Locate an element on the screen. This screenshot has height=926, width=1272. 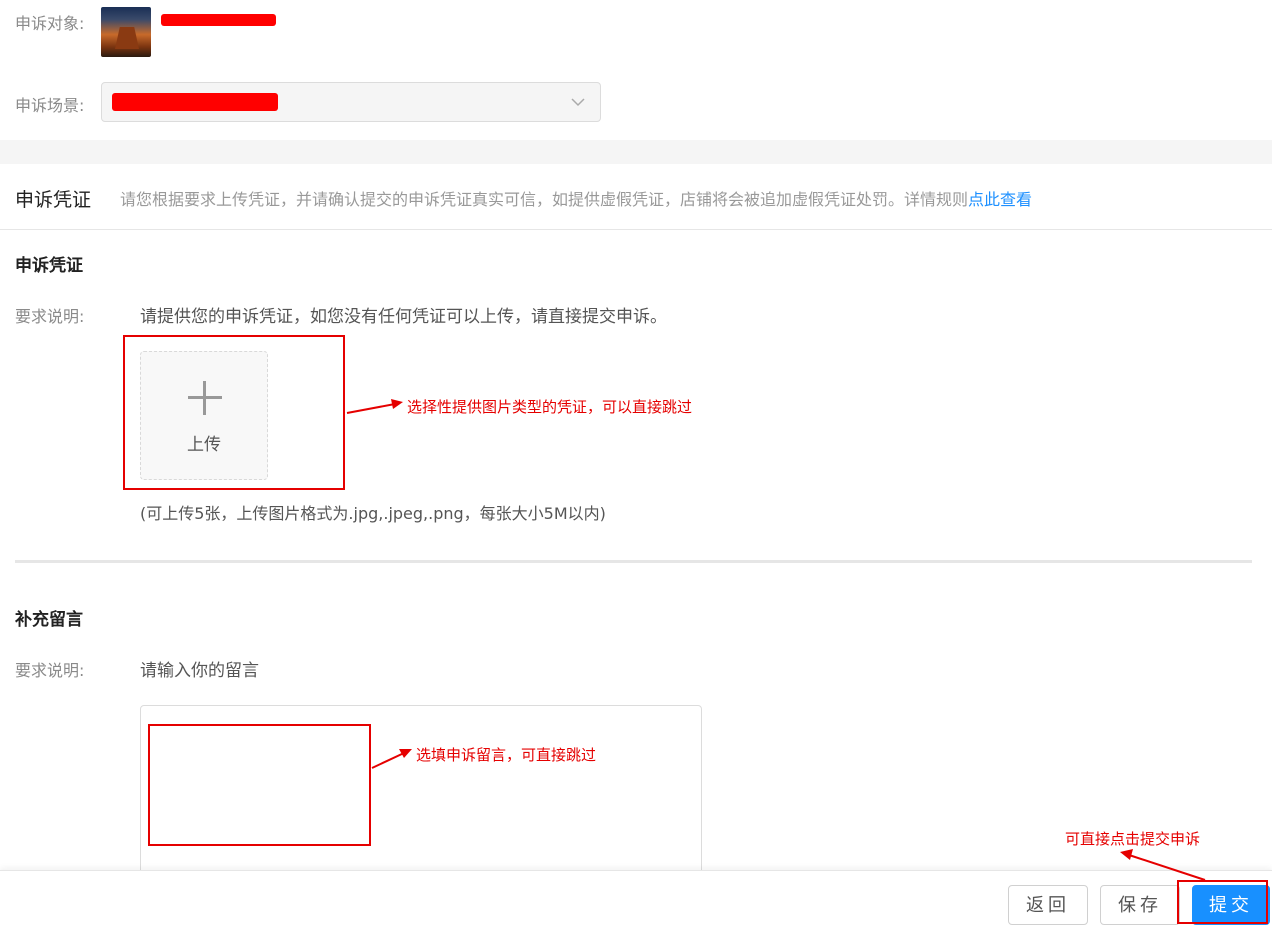
save-button: 保存 is located at coordinates (1140, 905).